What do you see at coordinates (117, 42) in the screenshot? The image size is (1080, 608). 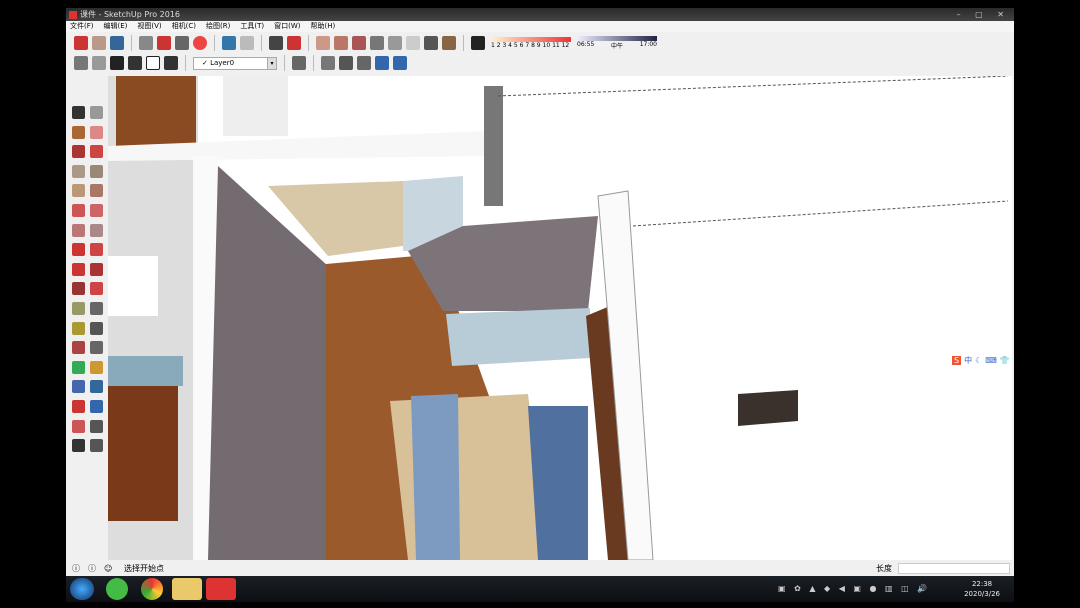 I see `save-icon` at bounding box center [117, 42].